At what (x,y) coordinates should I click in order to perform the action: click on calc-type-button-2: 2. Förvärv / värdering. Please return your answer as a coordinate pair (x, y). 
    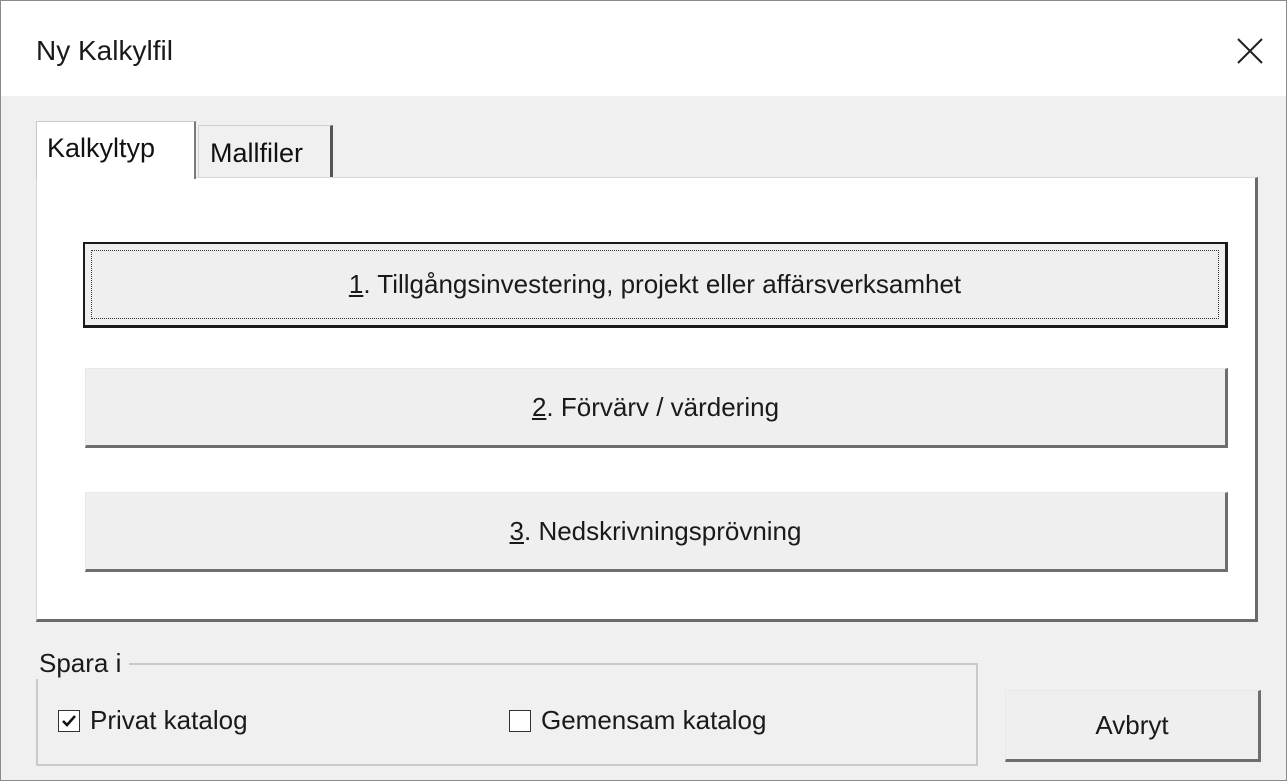
    Looking at the image, I should click on (656, 408).